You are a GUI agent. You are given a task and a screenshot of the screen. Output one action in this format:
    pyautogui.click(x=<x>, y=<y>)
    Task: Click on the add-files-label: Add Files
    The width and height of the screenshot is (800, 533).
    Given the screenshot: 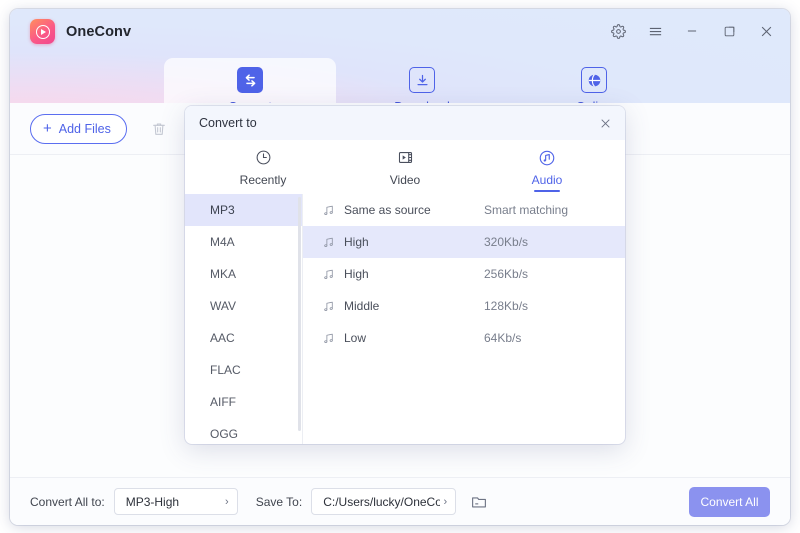 What is the action you would take?
    pyautogui.click(x=84, y=128)
    